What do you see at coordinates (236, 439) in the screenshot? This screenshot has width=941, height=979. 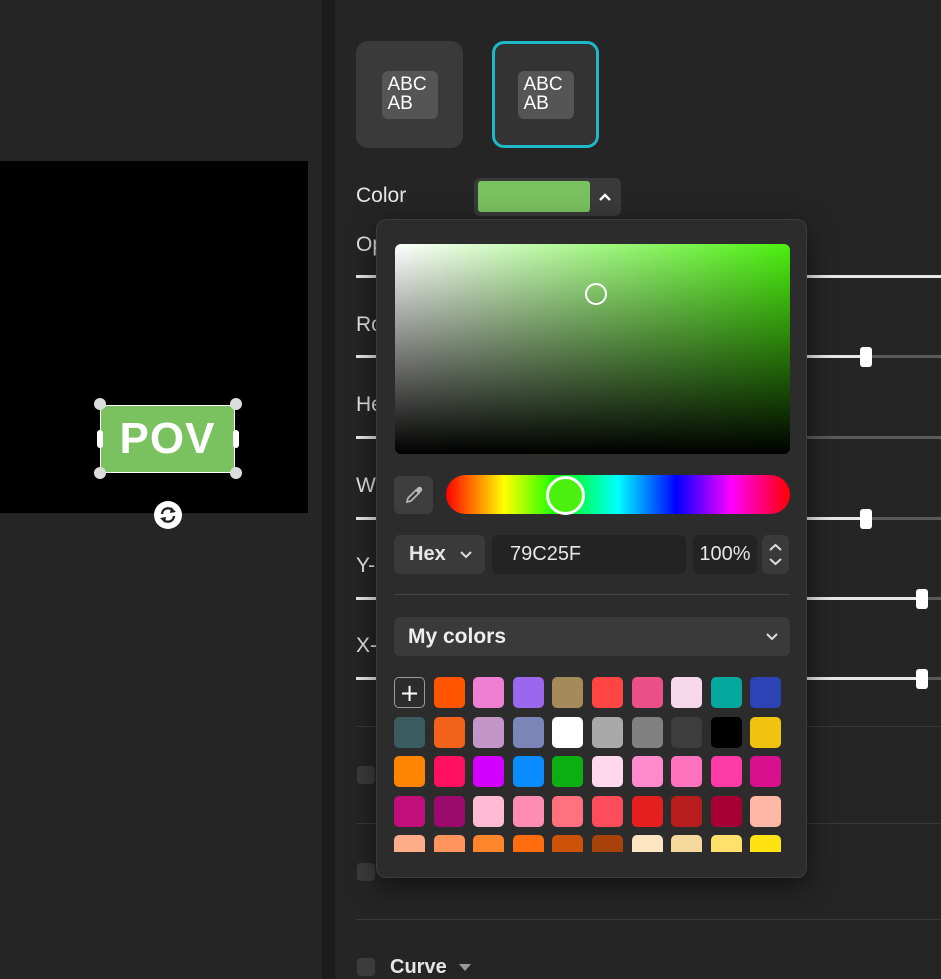 I see `resize-handle-right` at bounding box center [236, 439].